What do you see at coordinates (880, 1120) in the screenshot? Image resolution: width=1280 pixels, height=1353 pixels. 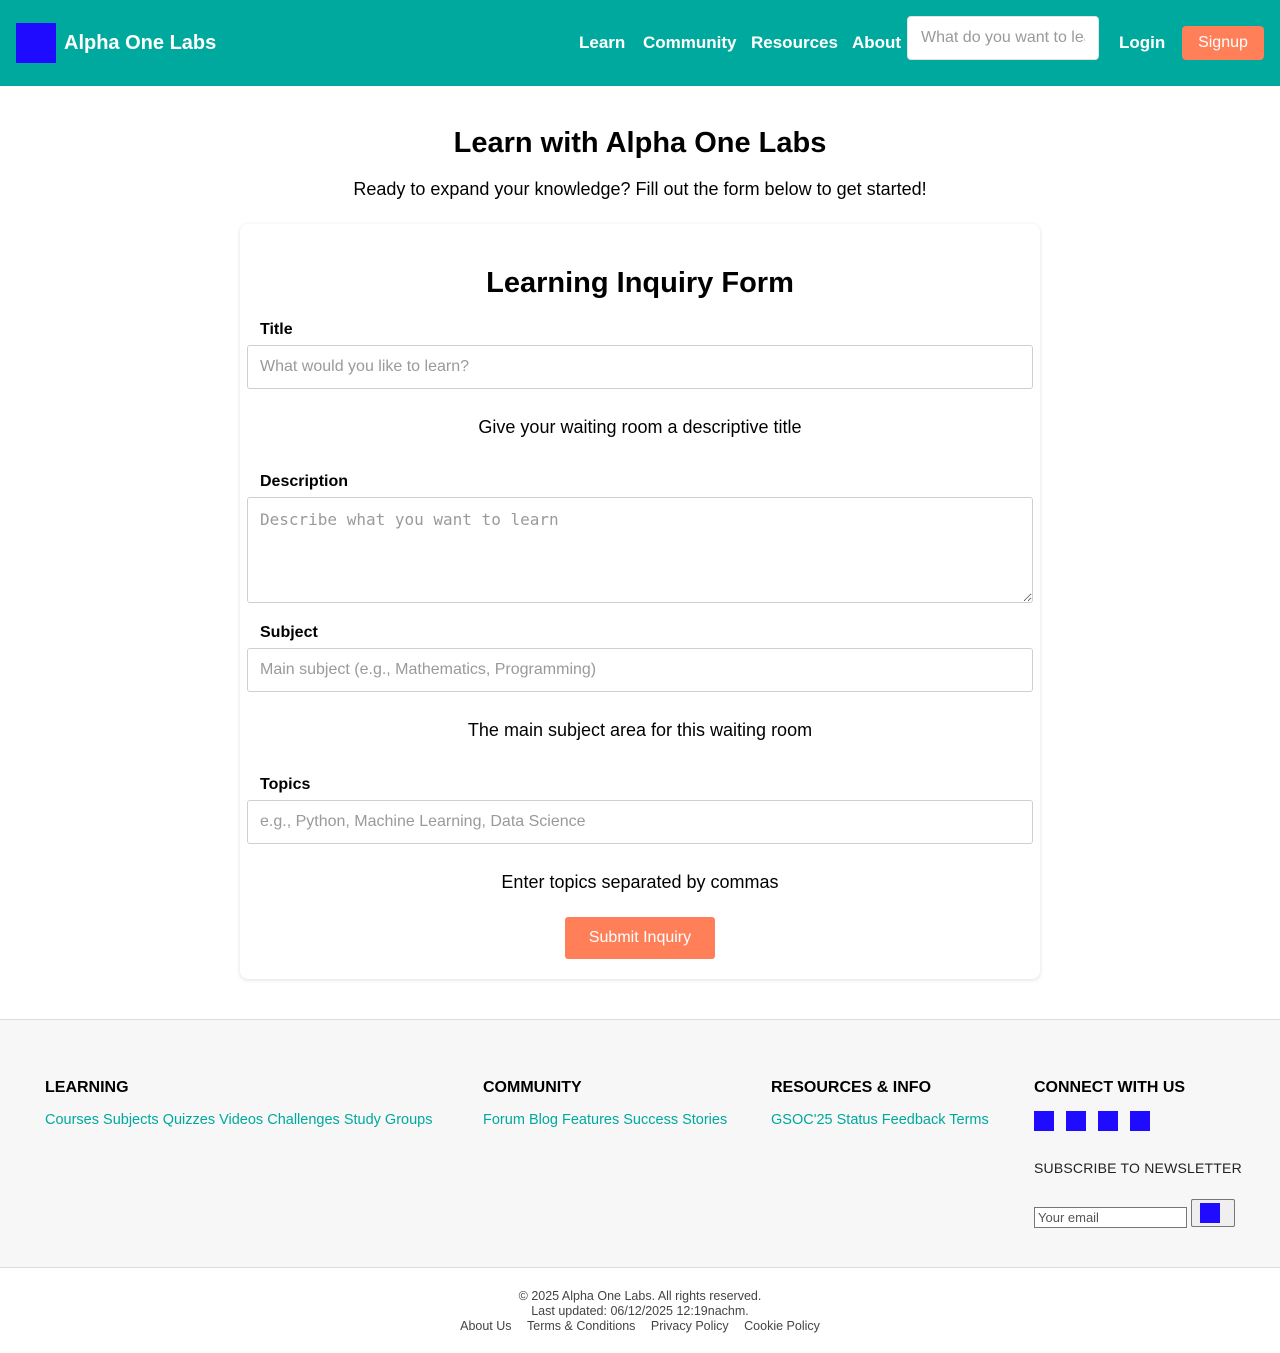 I see `footer-resources-links: GSOC'25 Status Feedback Terms` at bounding box center [880, 1120].